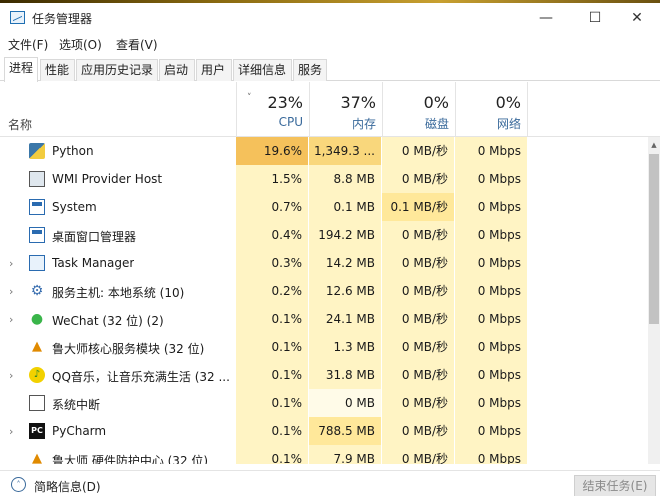  What do you see at coordinates (37, 346) in the screenshot?
I see `ludashi-icon: ▲` at bounding box center [37, 346].